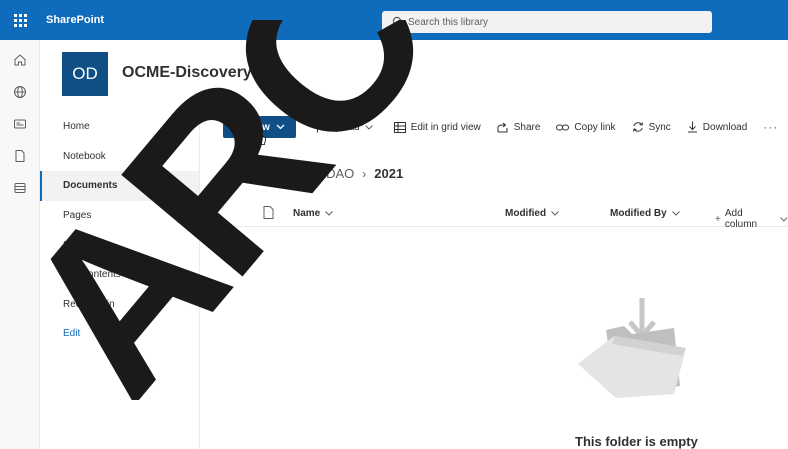  What do you see at coordinates (307, 213) in the screenshot?
I see `name-column-label: Name` at bounding box center [307, 213].